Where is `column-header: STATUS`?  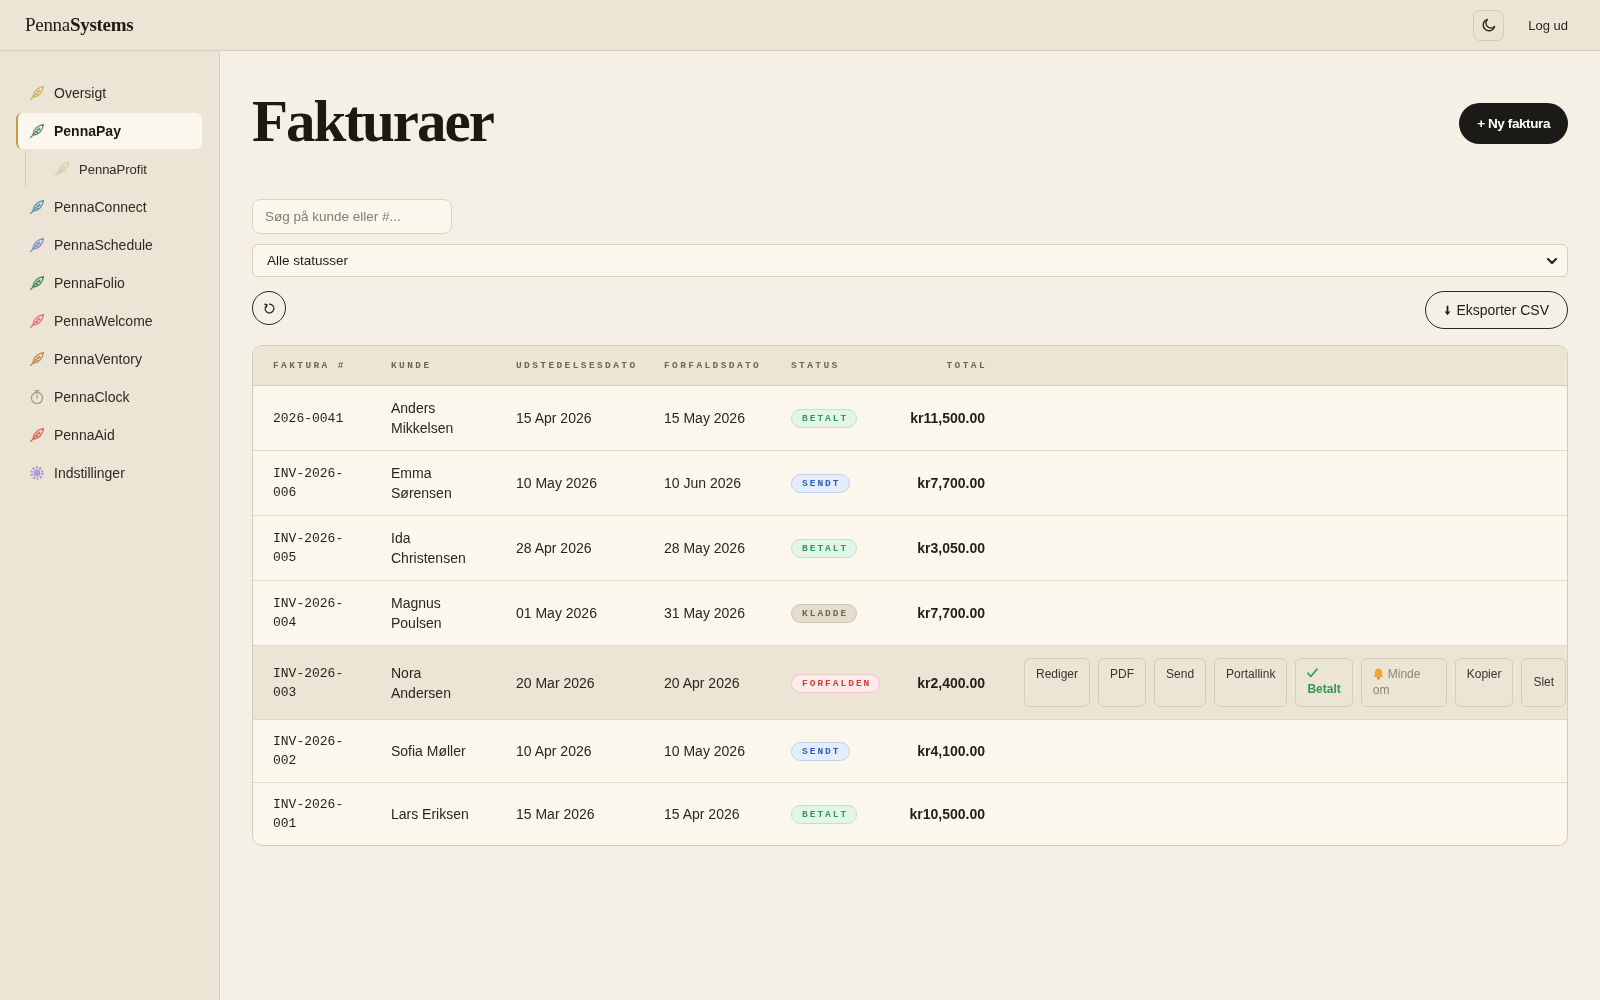 column-header: STATUS is located at coordinates (816, 365).